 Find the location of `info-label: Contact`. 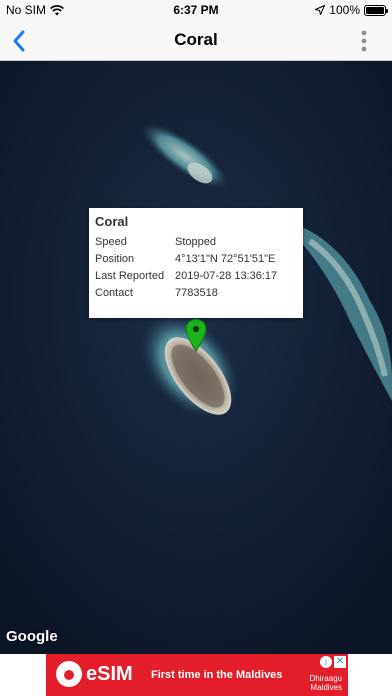

info-label: Contact is located at coordinates (114, 292).